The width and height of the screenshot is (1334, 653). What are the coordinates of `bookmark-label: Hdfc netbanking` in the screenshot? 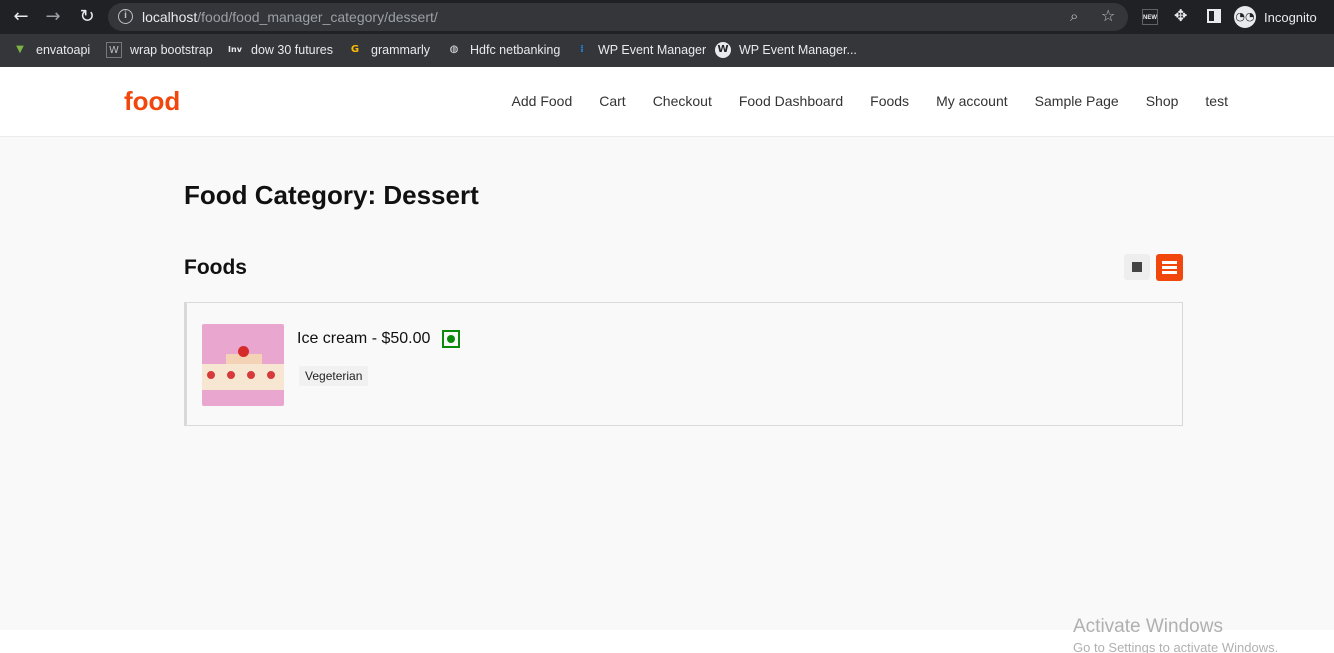 It's located at (515, 50).